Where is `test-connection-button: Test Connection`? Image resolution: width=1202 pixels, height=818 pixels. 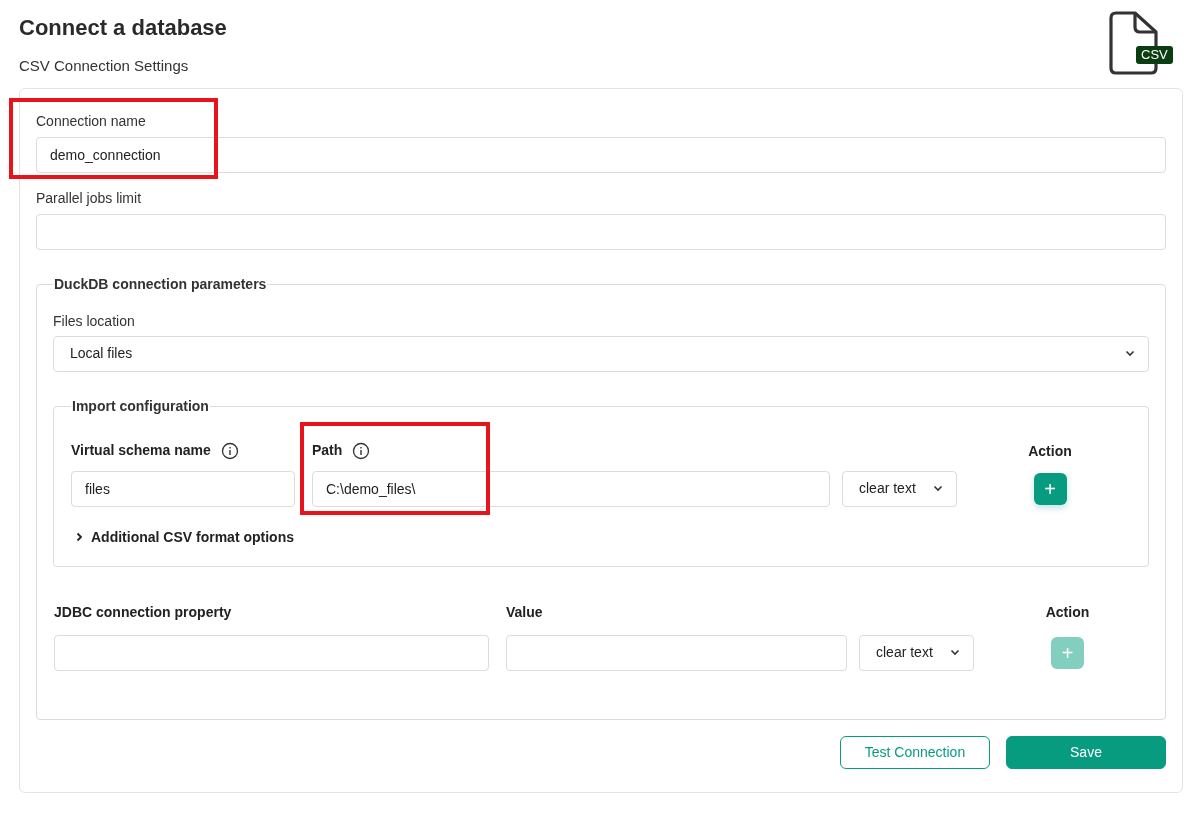 test-connection-button: Test Connection is located at coordinates (915, 752).